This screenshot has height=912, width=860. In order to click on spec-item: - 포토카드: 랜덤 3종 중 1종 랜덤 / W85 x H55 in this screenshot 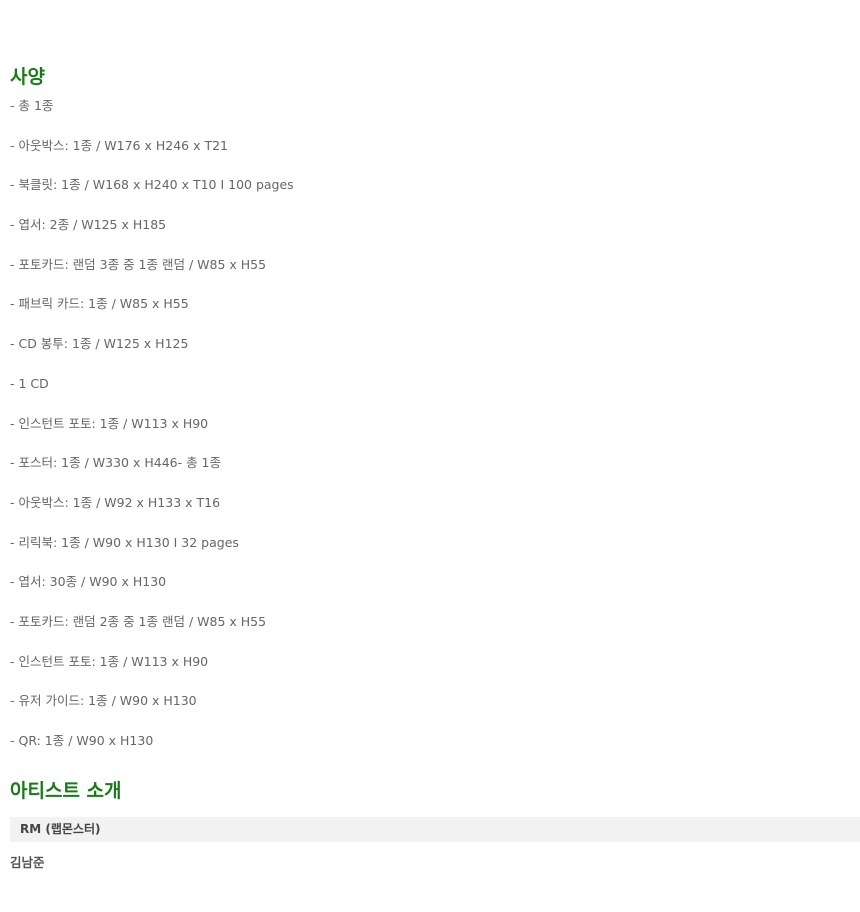, I will do `click(138, 264)`.